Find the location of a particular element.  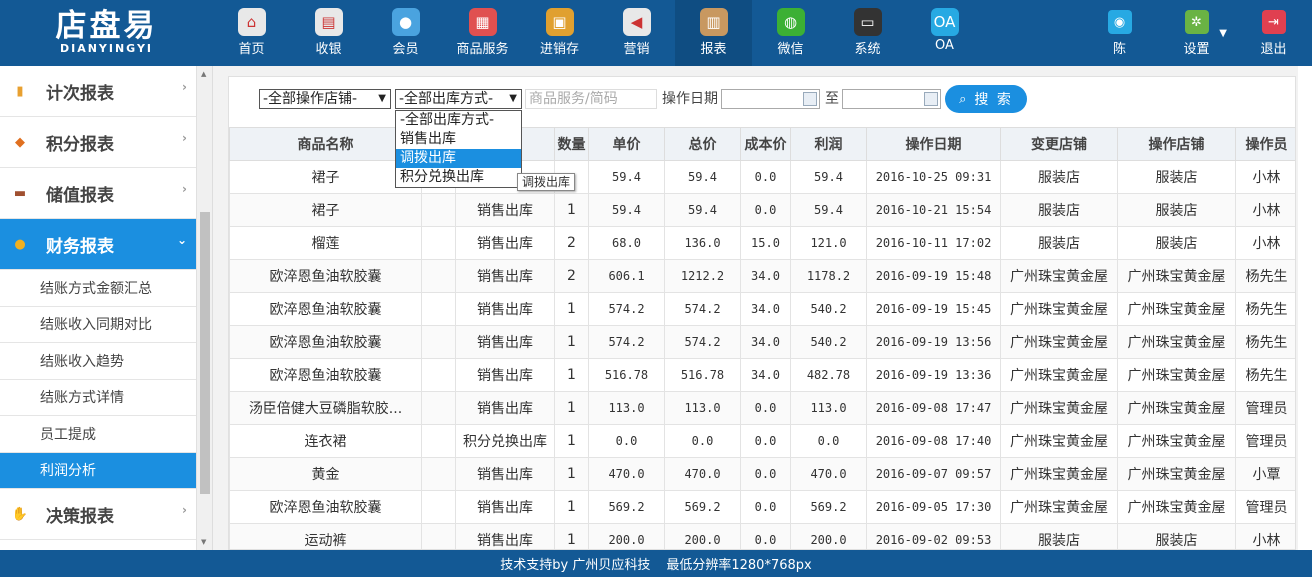

nav-cash-register: ▤ 收银 is located at coordinates (328, 33).